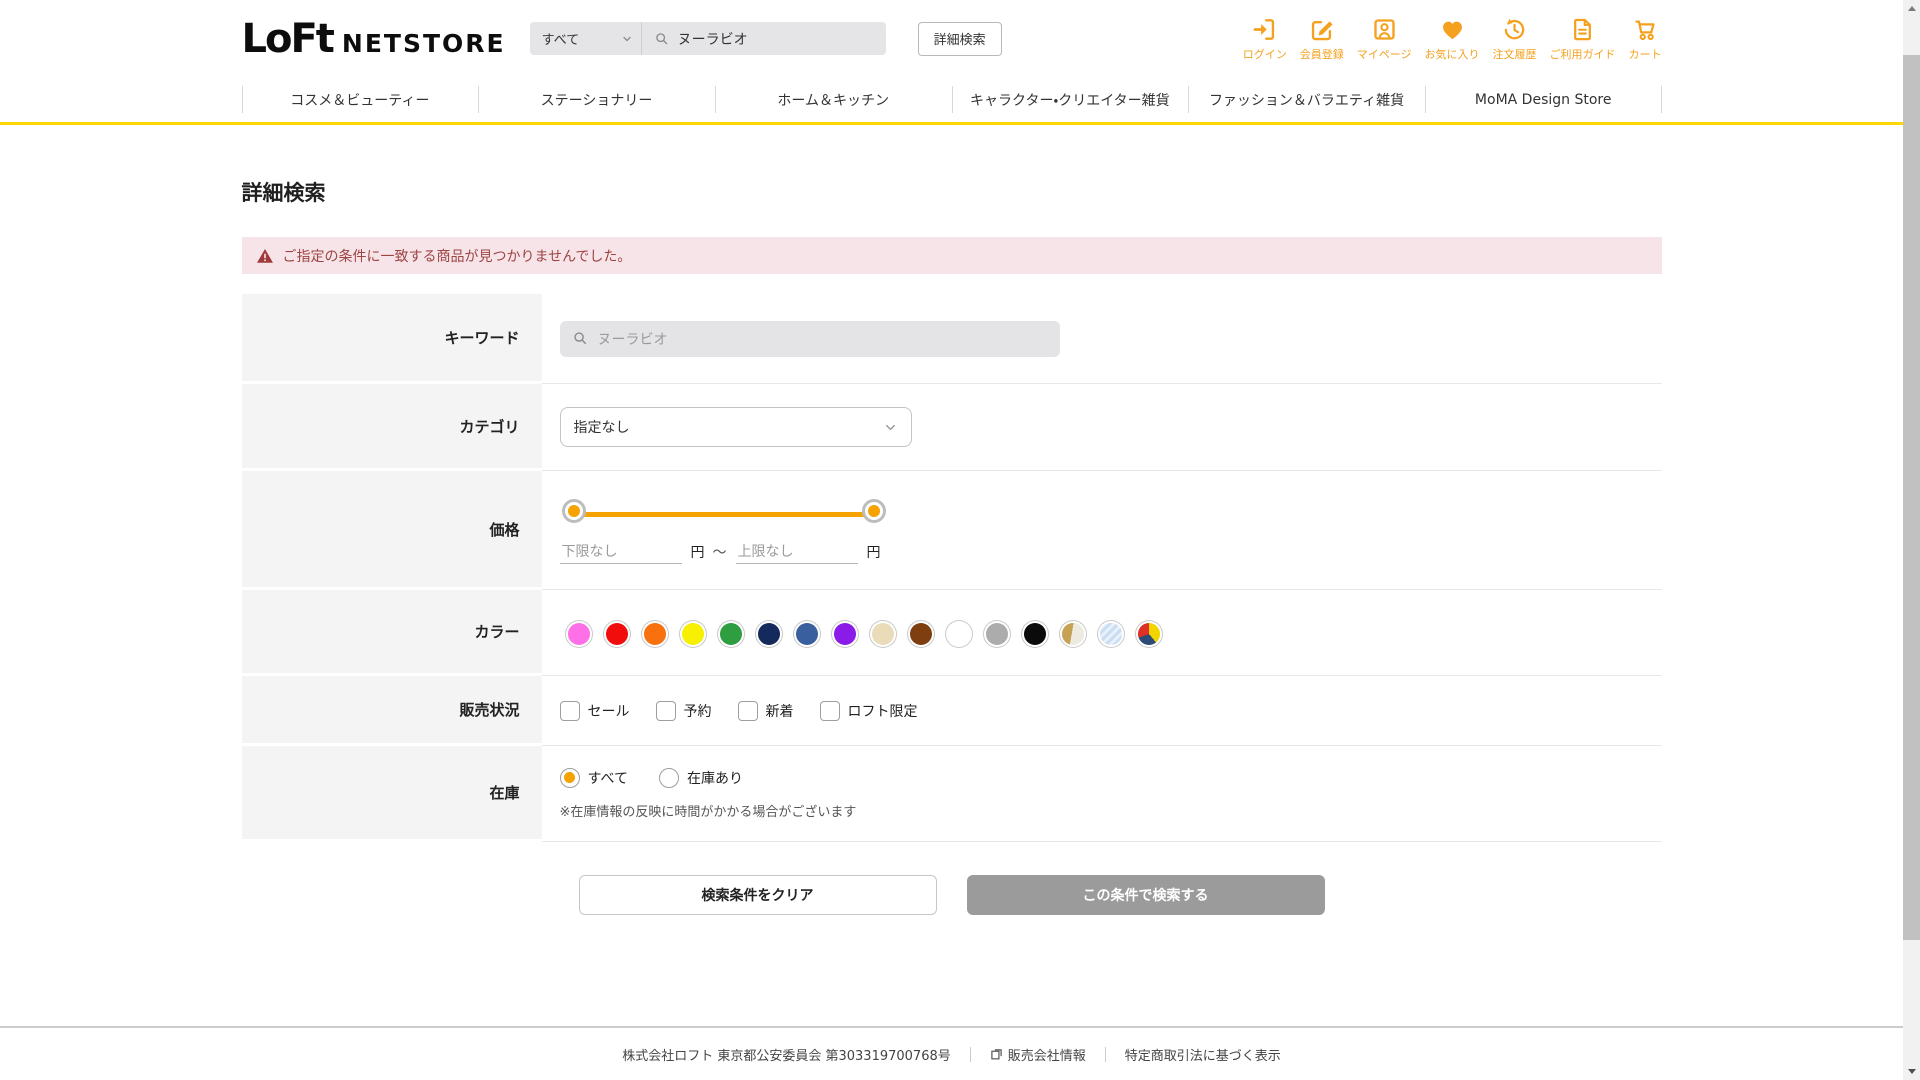 This screenshot has width=1920, height=1080. I want to click on logo-loft-text: LoFt, so click(288, 38).